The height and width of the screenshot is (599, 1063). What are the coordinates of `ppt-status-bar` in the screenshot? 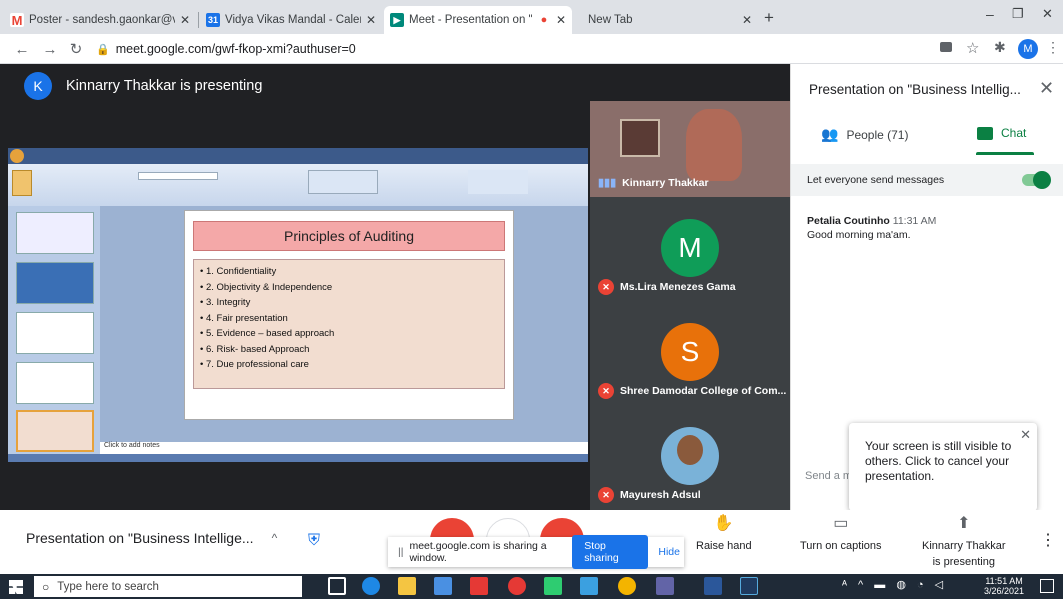 It's located at (298, 458).